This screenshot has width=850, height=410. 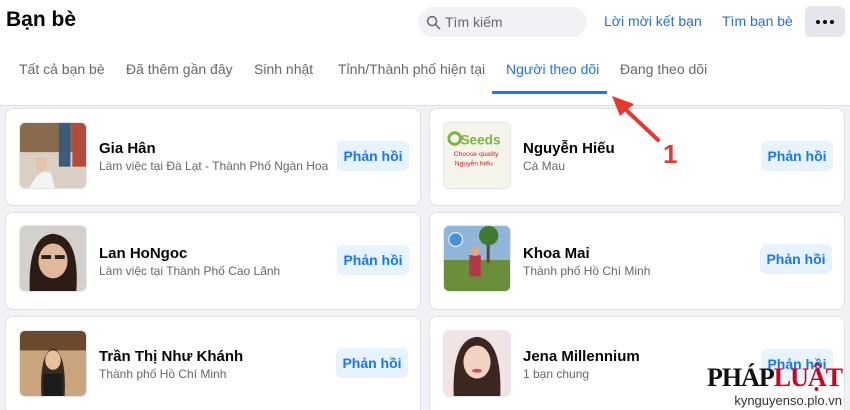 I want to click on friend-requests-link: Lời mời kết bạn, so click(x=653, y=21).